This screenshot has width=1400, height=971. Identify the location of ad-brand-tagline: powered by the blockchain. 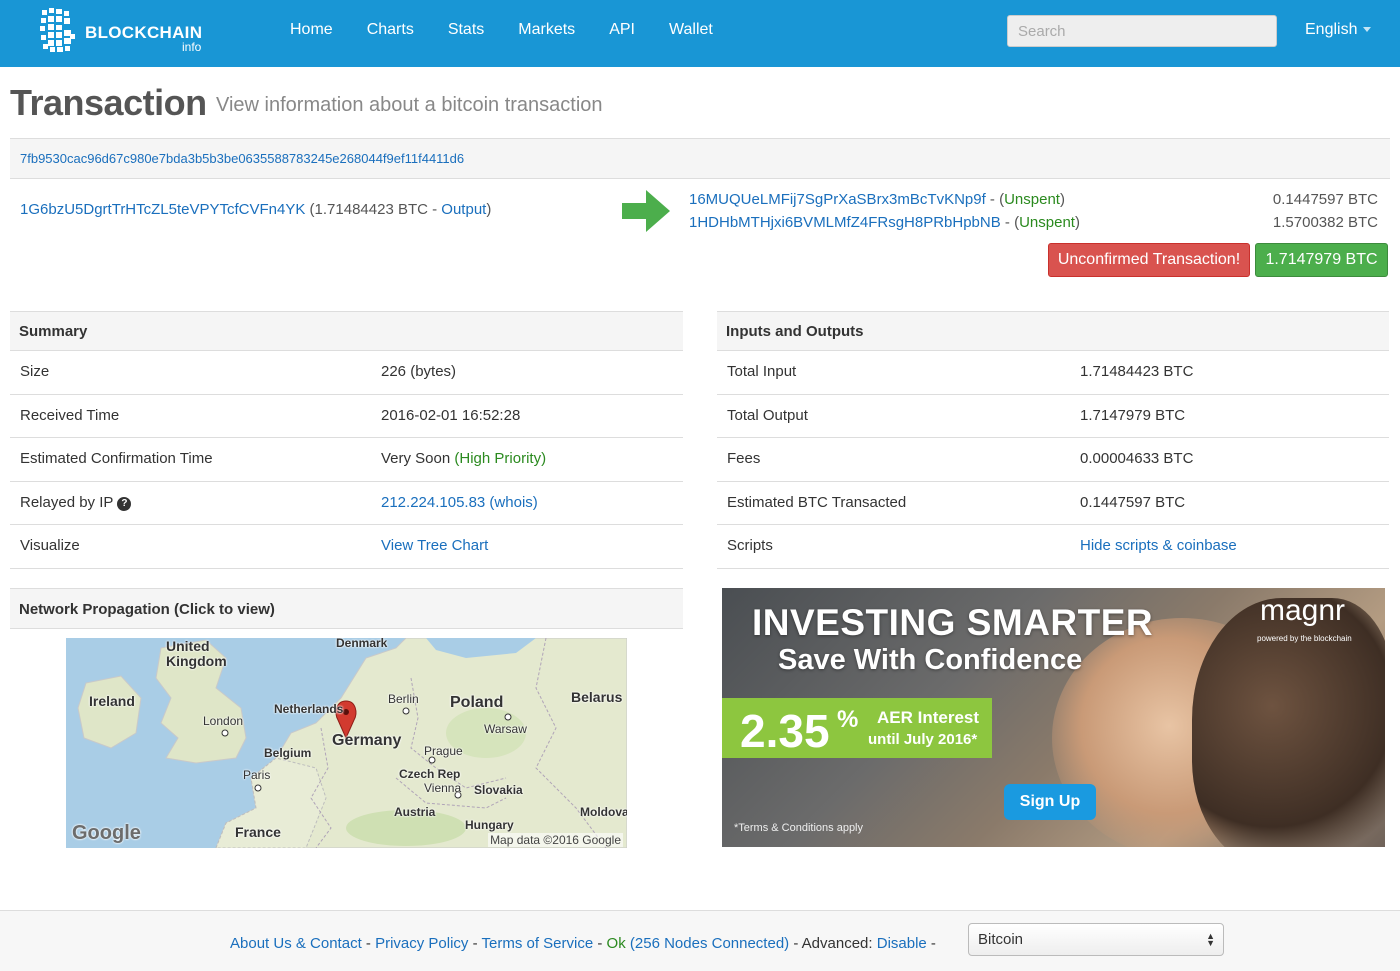
(1304, 638).